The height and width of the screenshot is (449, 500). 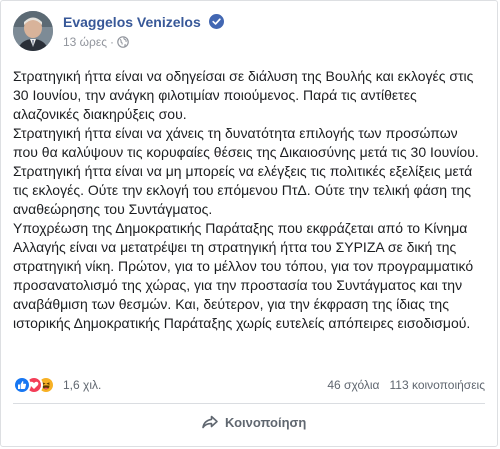 I want to click on engagement-counts: 46 σχόλια 113 κοινοποιήσεις, so click(x=406, y=385).